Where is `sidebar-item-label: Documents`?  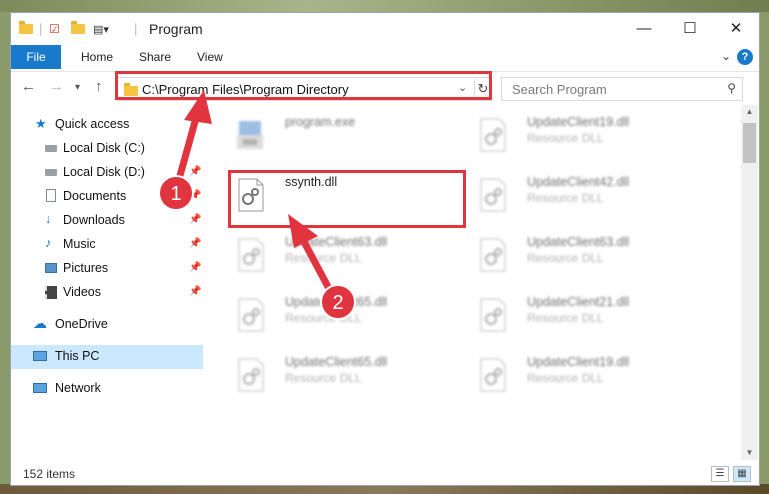 sidebar-item-label: Documents is located at coordinates (95, 196).